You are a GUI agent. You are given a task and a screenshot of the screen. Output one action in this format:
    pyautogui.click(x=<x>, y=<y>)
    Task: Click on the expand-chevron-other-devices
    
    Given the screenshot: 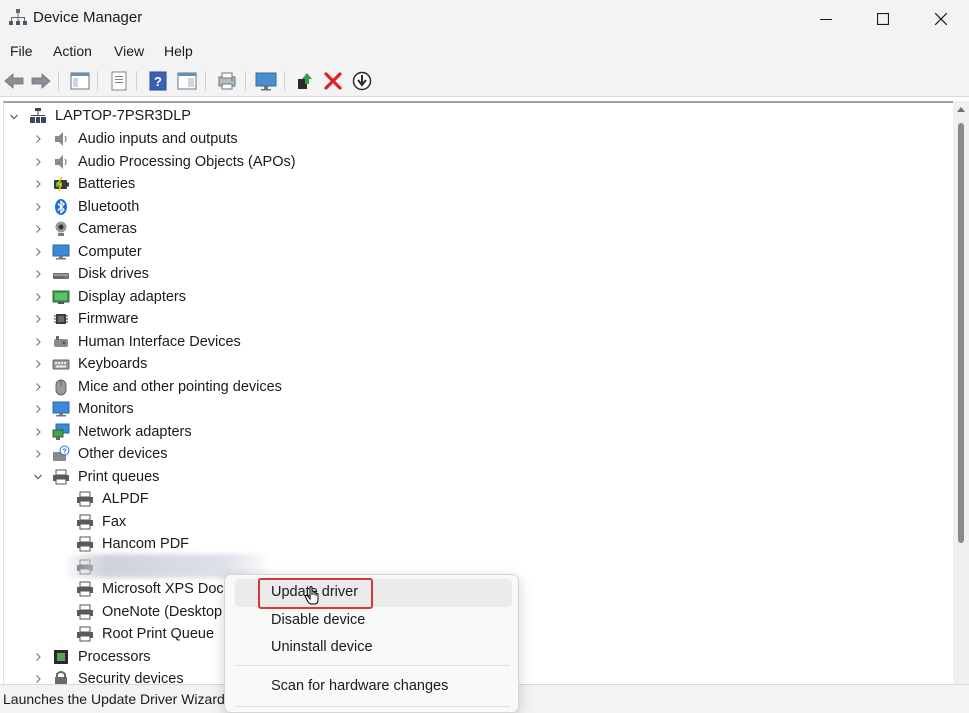 What is the action you would take?
    pyautogui.click(x=38, y=454)
    